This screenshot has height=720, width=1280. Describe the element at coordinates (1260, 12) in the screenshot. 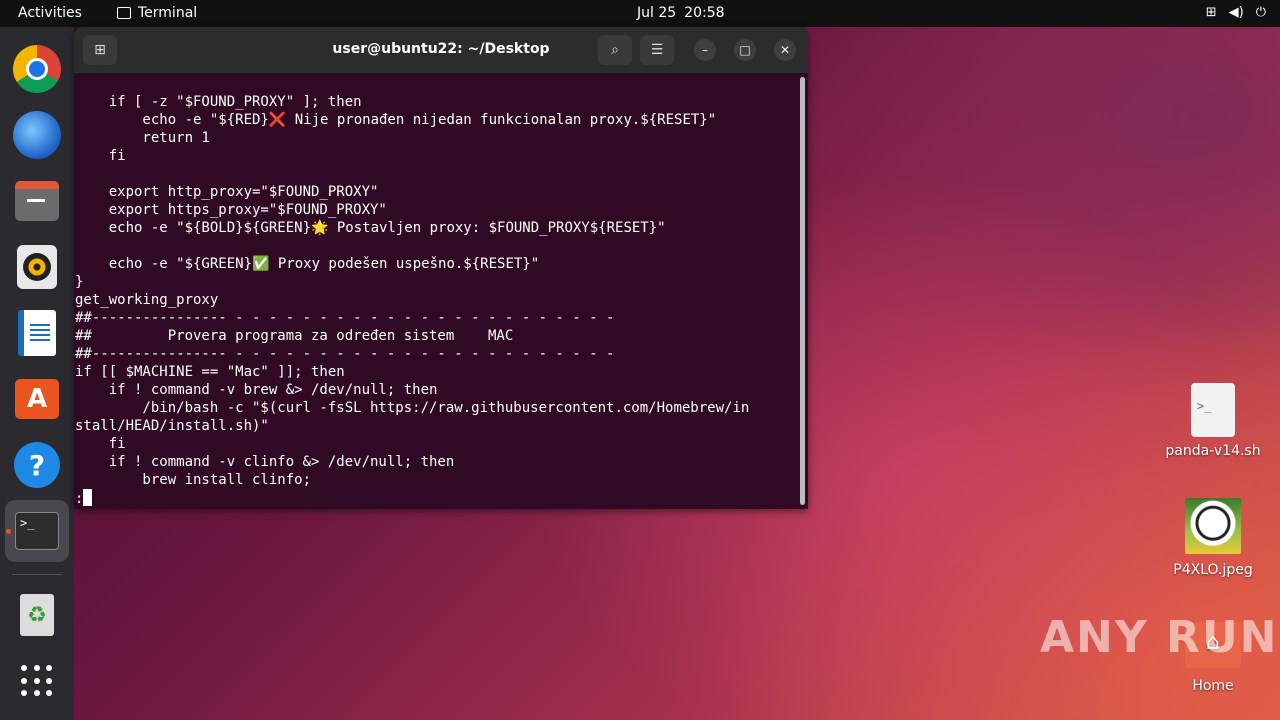

I see `power-icon: ⏻` at that location.